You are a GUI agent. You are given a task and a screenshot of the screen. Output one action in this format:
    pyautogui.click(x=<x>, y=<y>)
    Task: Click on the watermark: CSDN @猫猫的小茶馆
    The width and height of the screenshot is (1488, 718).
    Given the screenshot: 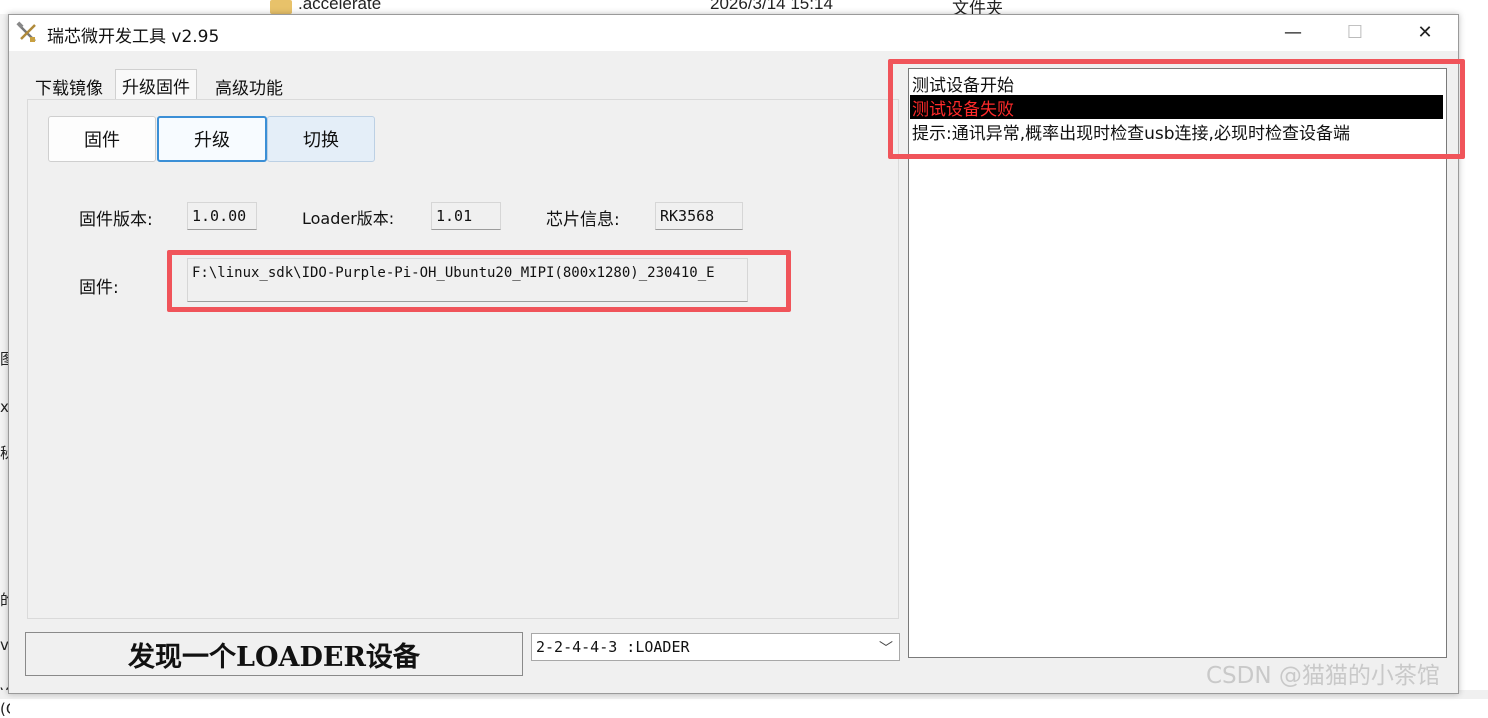 What is the action you would take?
    pyautogui.click(x=1323, y=676)
    